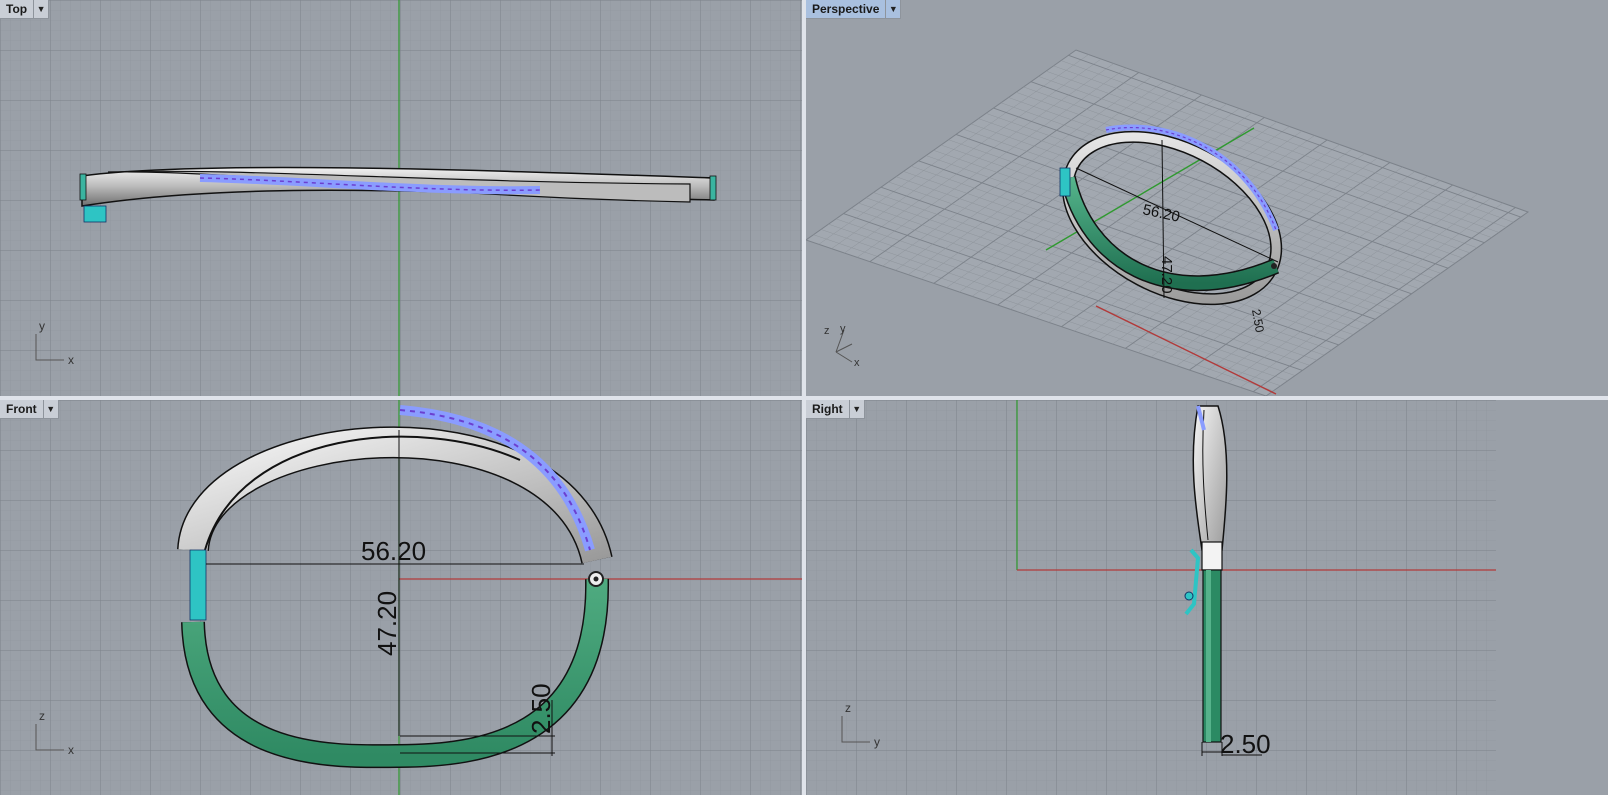  I want to click on viewport-splitter-horizontal, so click(804, 398).